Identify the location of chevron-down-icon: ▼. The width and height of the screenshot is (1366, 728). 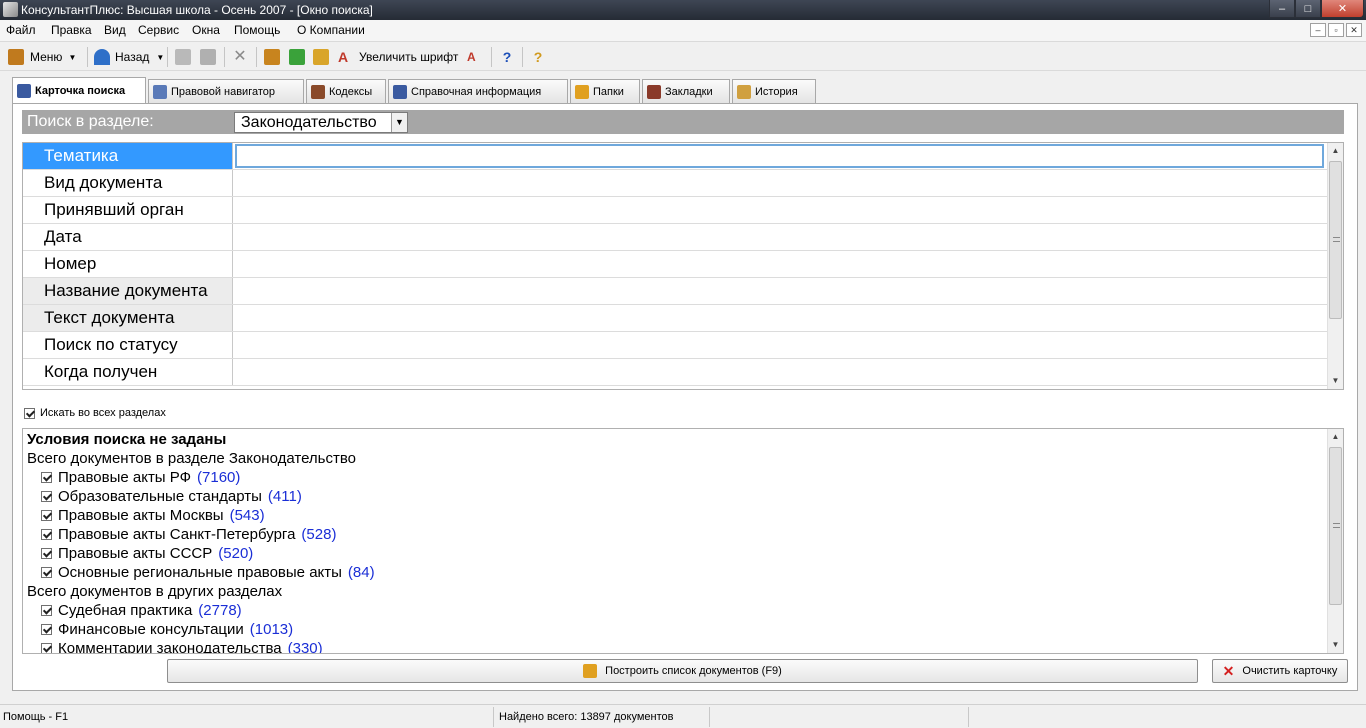
(399, 122).